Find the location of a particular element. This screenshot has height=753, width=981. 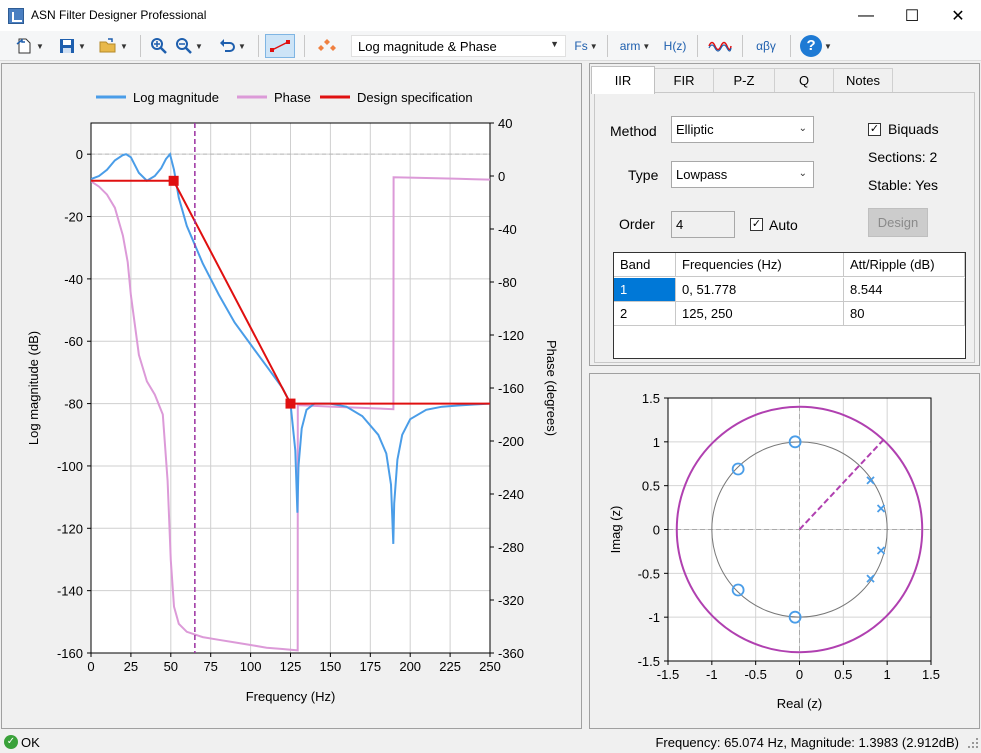

tab-iir: IIR is located at coordinates (623, 80).